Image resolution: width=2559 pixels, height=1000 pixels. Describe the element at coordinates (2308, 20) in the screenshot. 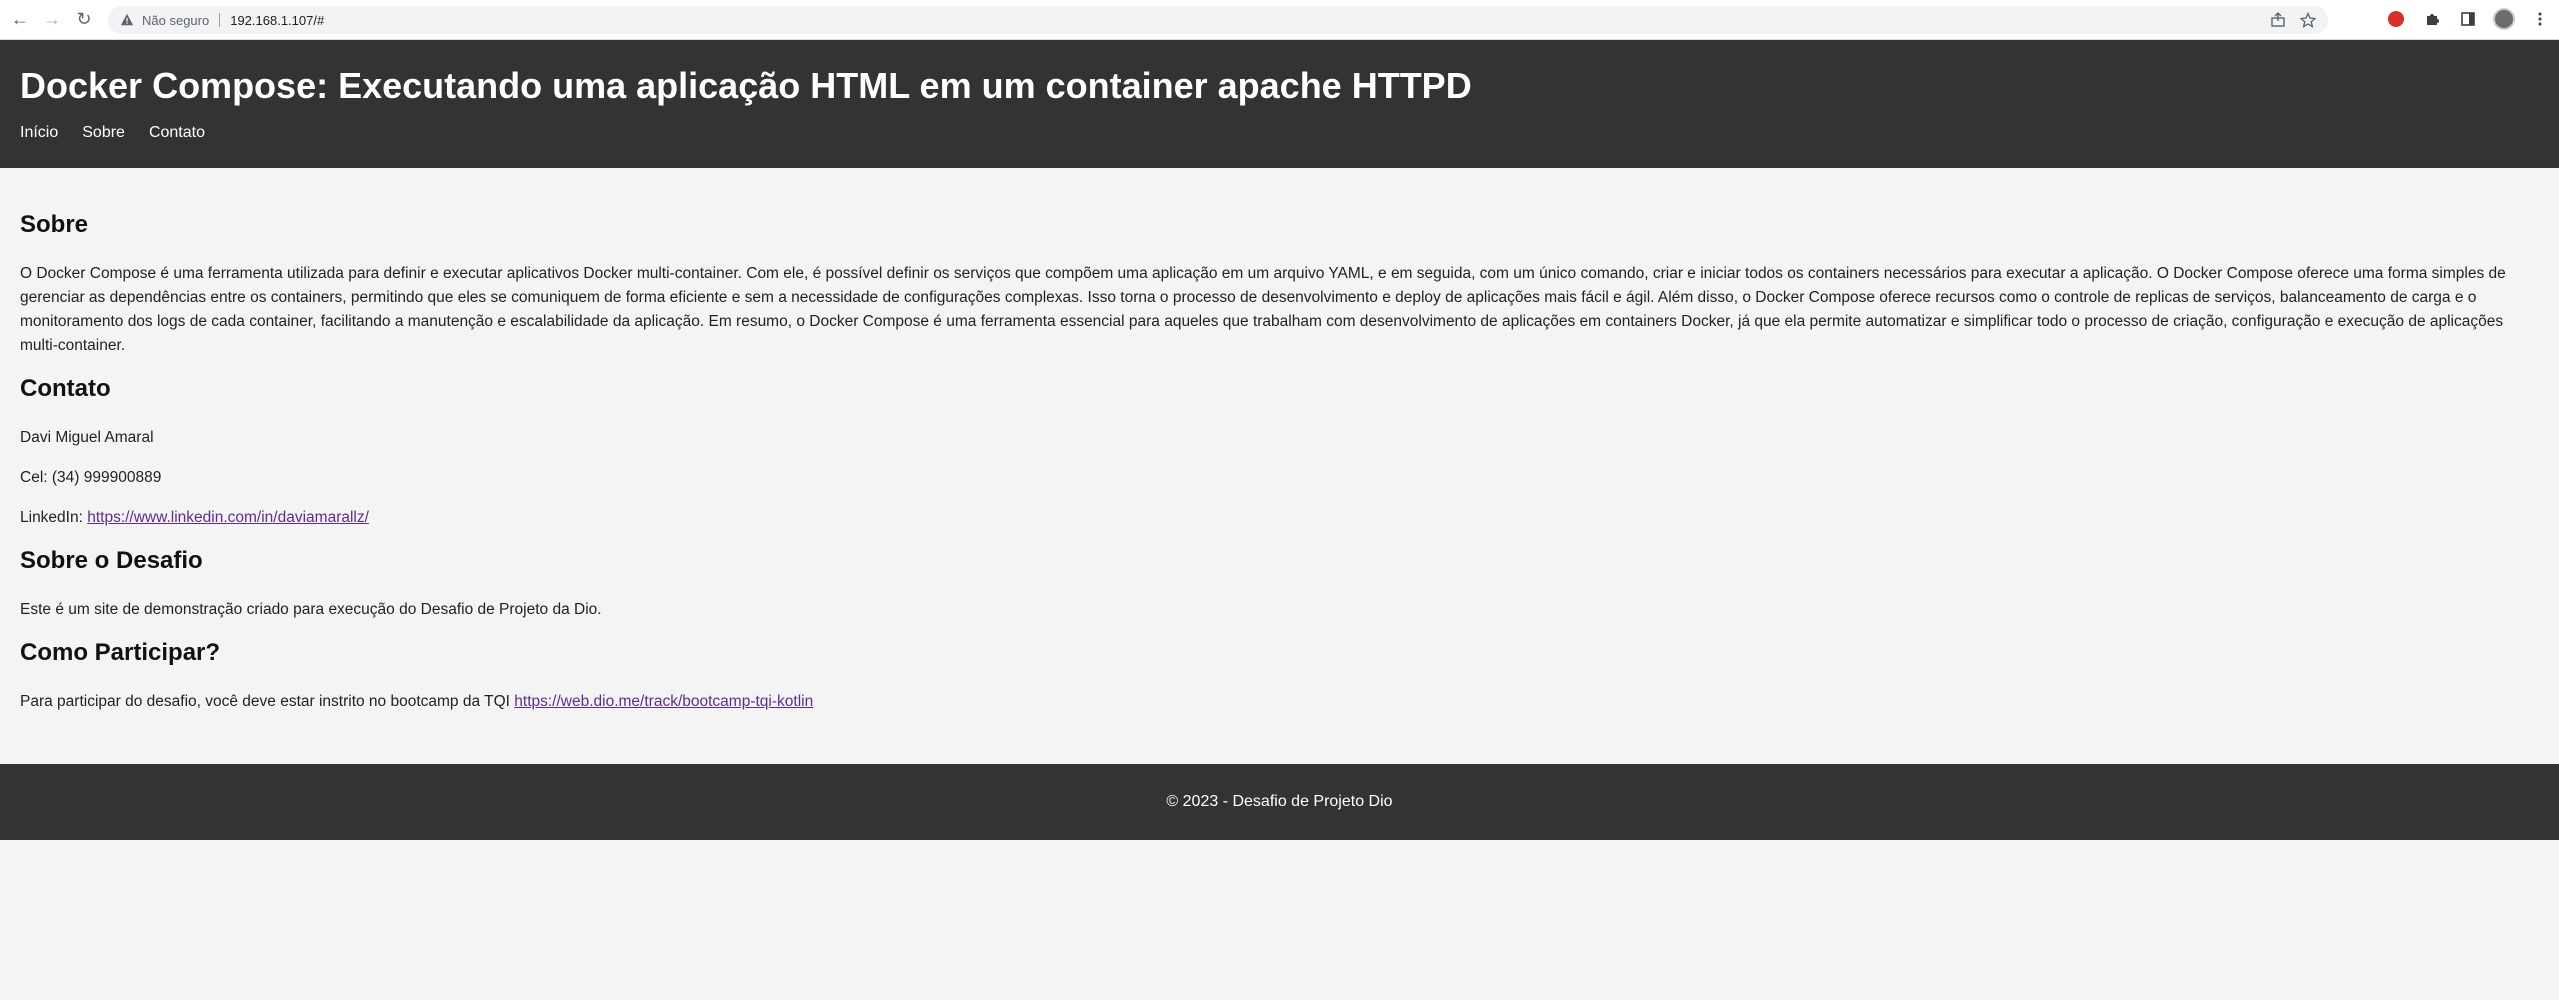

I see `bookmark-star-icon` at that location.